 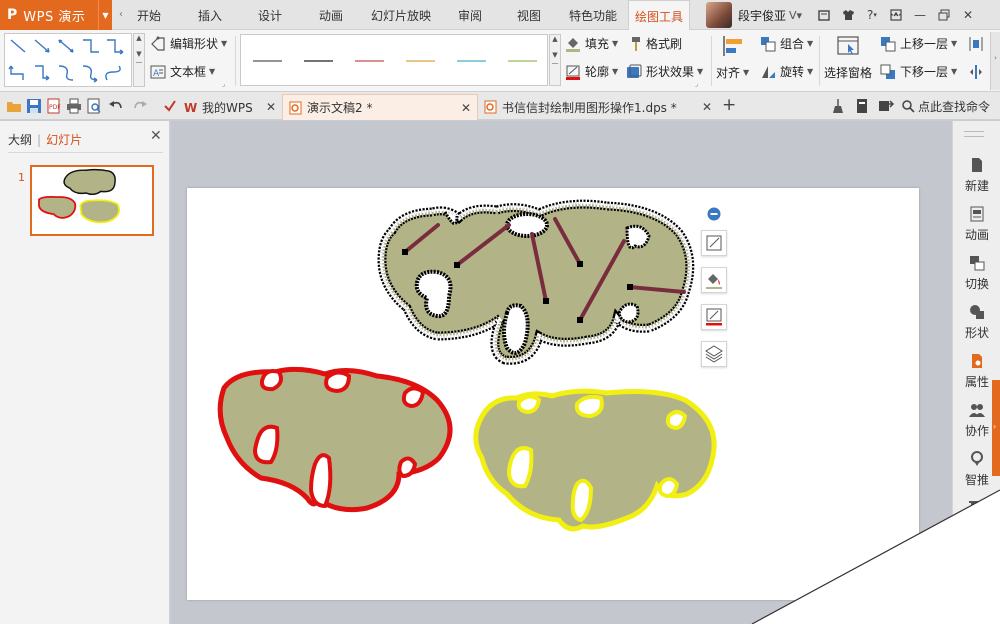 I want to click on bring-forward-button: 上移一层 ▼, so click(x=918, y=43).